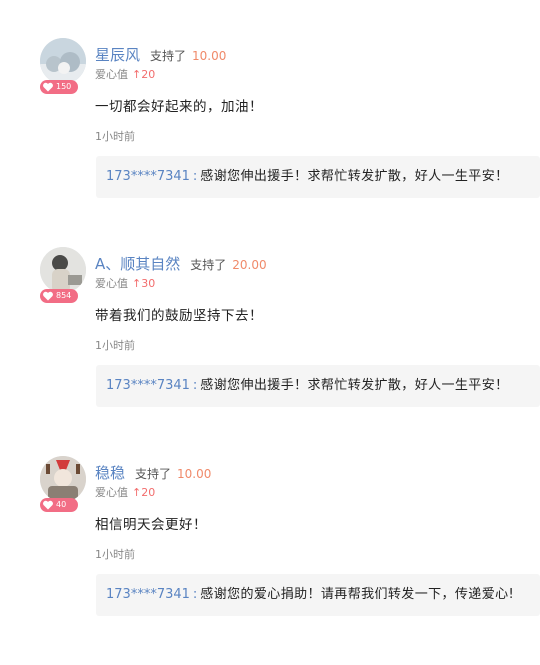 The image size is (540, 665). Describe the element at coordinates (179, 107) in the screenshot. I see `comment-text: 一切都会好起来的，加油！` at that location.